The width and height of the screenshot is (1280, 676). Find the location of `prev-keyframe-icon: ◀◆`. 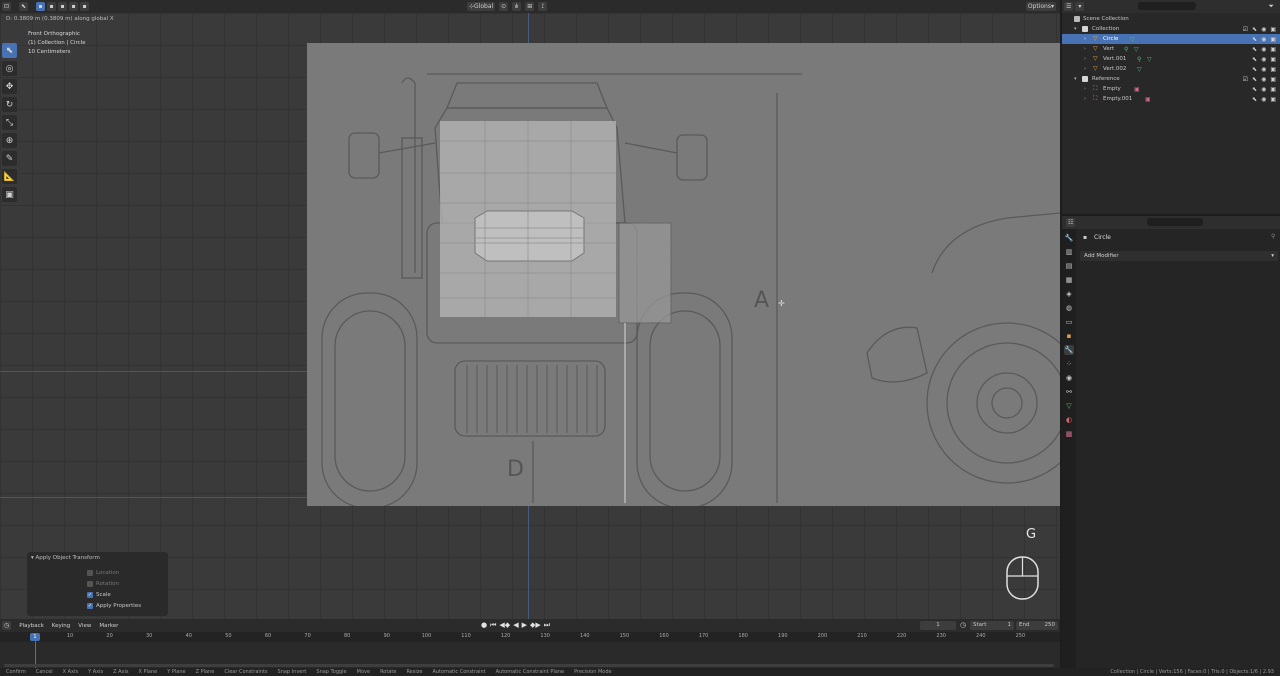

prev-keyframe-icon: ◀◆ is located at coordinates (504, 625).